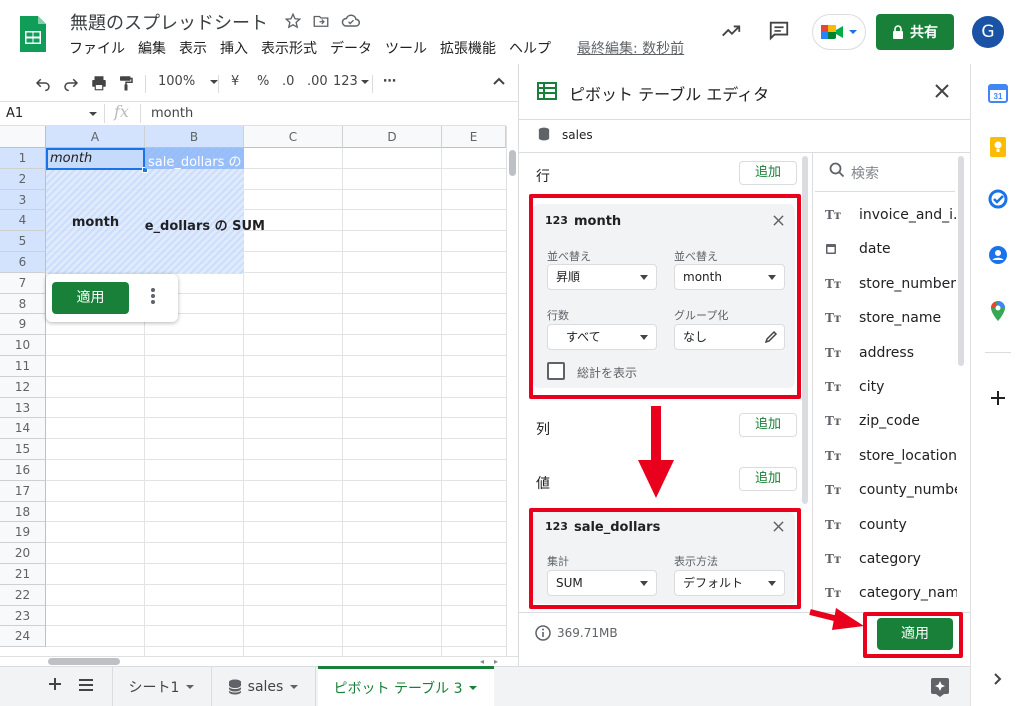 Image resolution: width=1024 pixels, height=706 pixels. What do you see at coordinates (389, 81) in the screenshot?
I see `more-toolbar-button: ⋯` at bounding box center [389, 81].